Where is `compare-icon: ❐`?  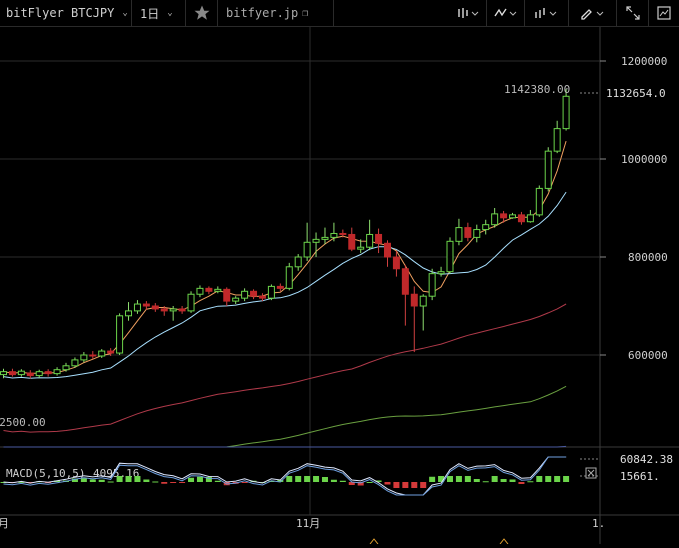 compare-icon: ❐ is located at coordinates (305, 13).